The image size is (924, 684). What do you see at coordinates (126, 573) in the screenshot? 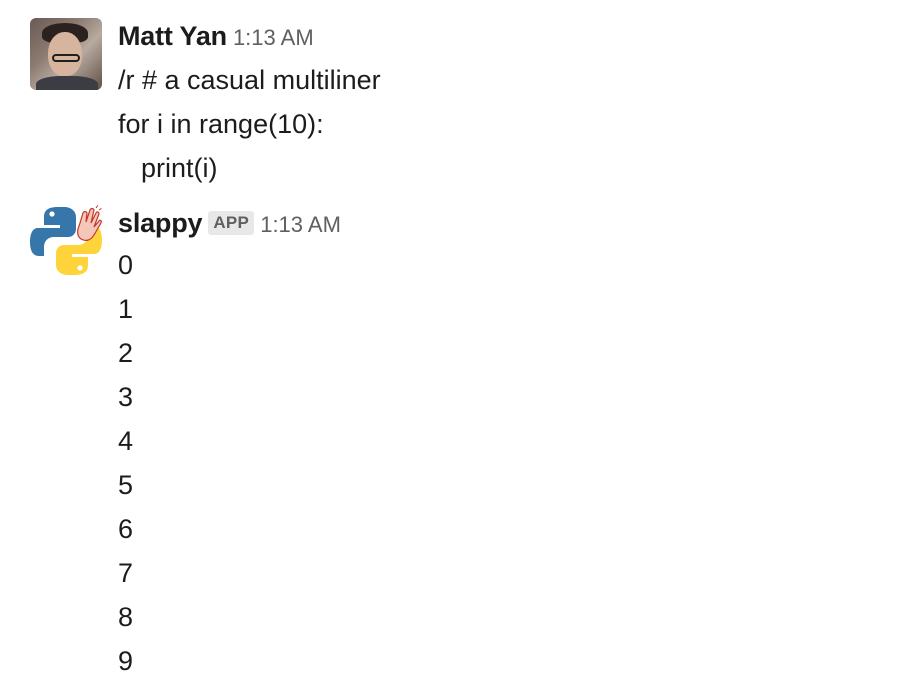
I see `output-line: 7` at bounding box center [126, 573].